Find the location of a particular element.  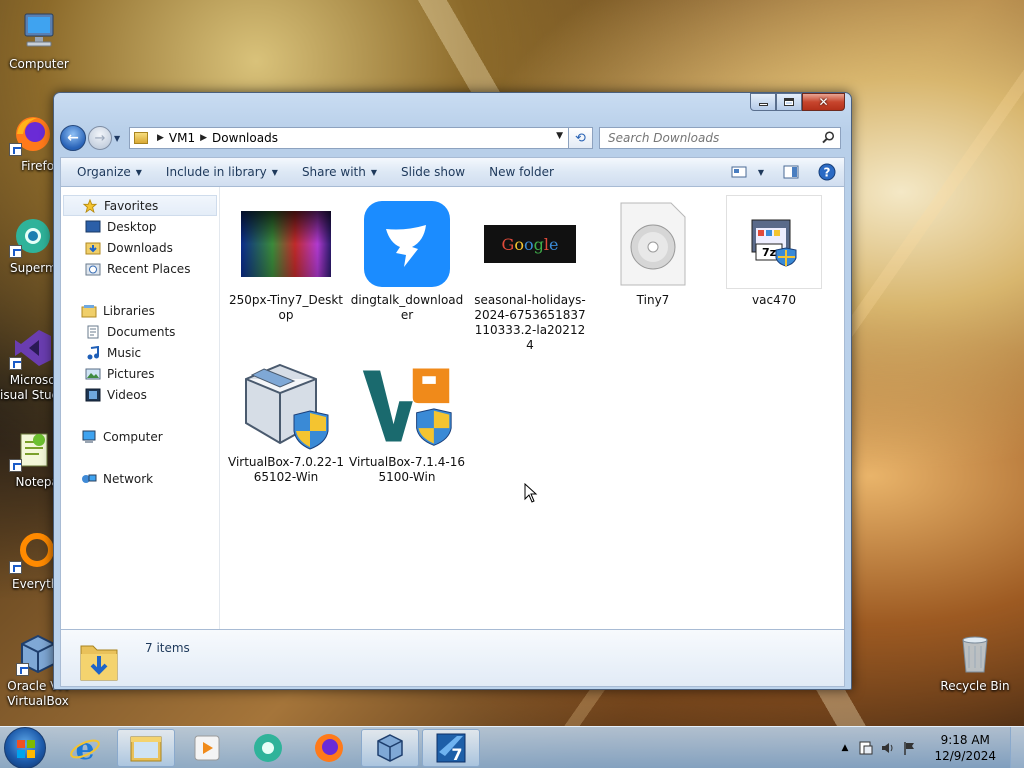

file-item: dingtalk_downloader is located at coordinates (407, 261).